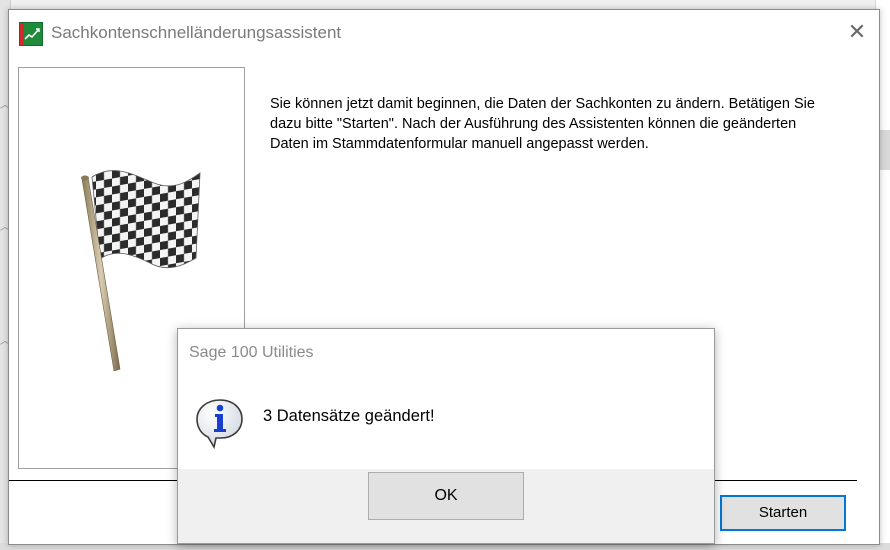  I want to click on wizard-title: Sachkontenschnelländerungsassistent, so click(196, 32).